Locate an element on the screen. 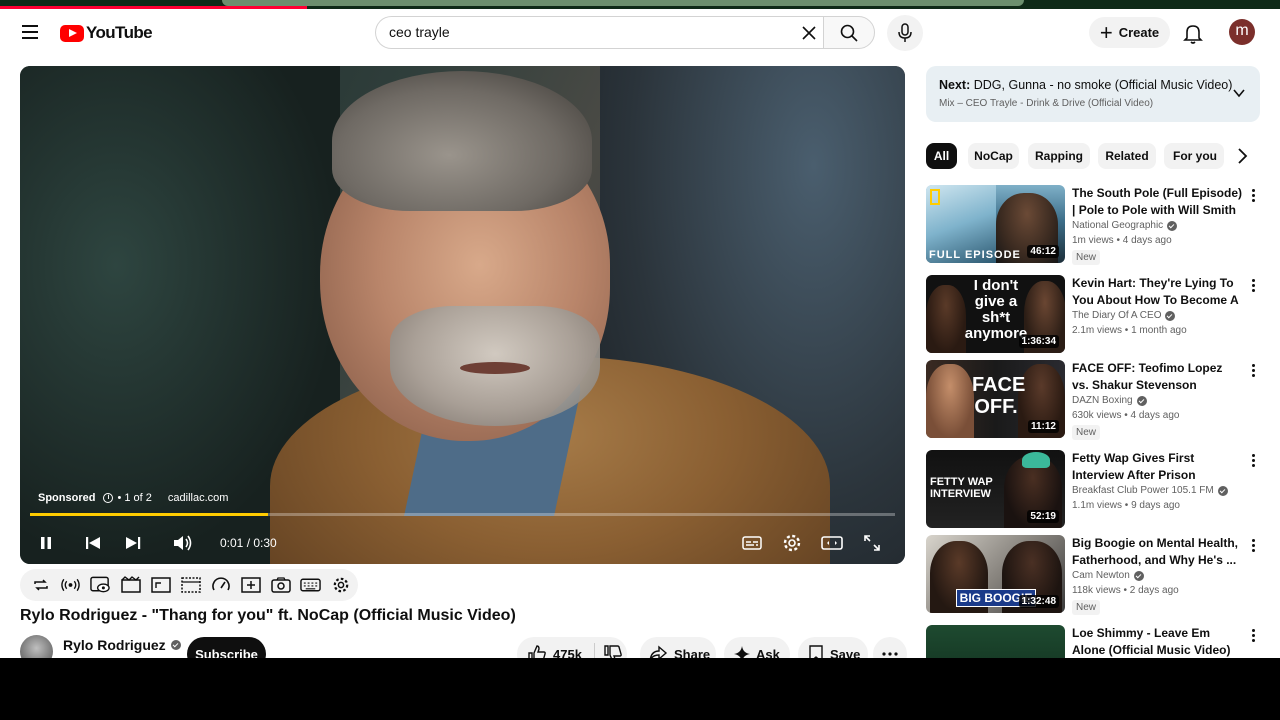 This screenshot has width=1280, height=720. time-current: 0:01 is located at coordinates (232, 543).